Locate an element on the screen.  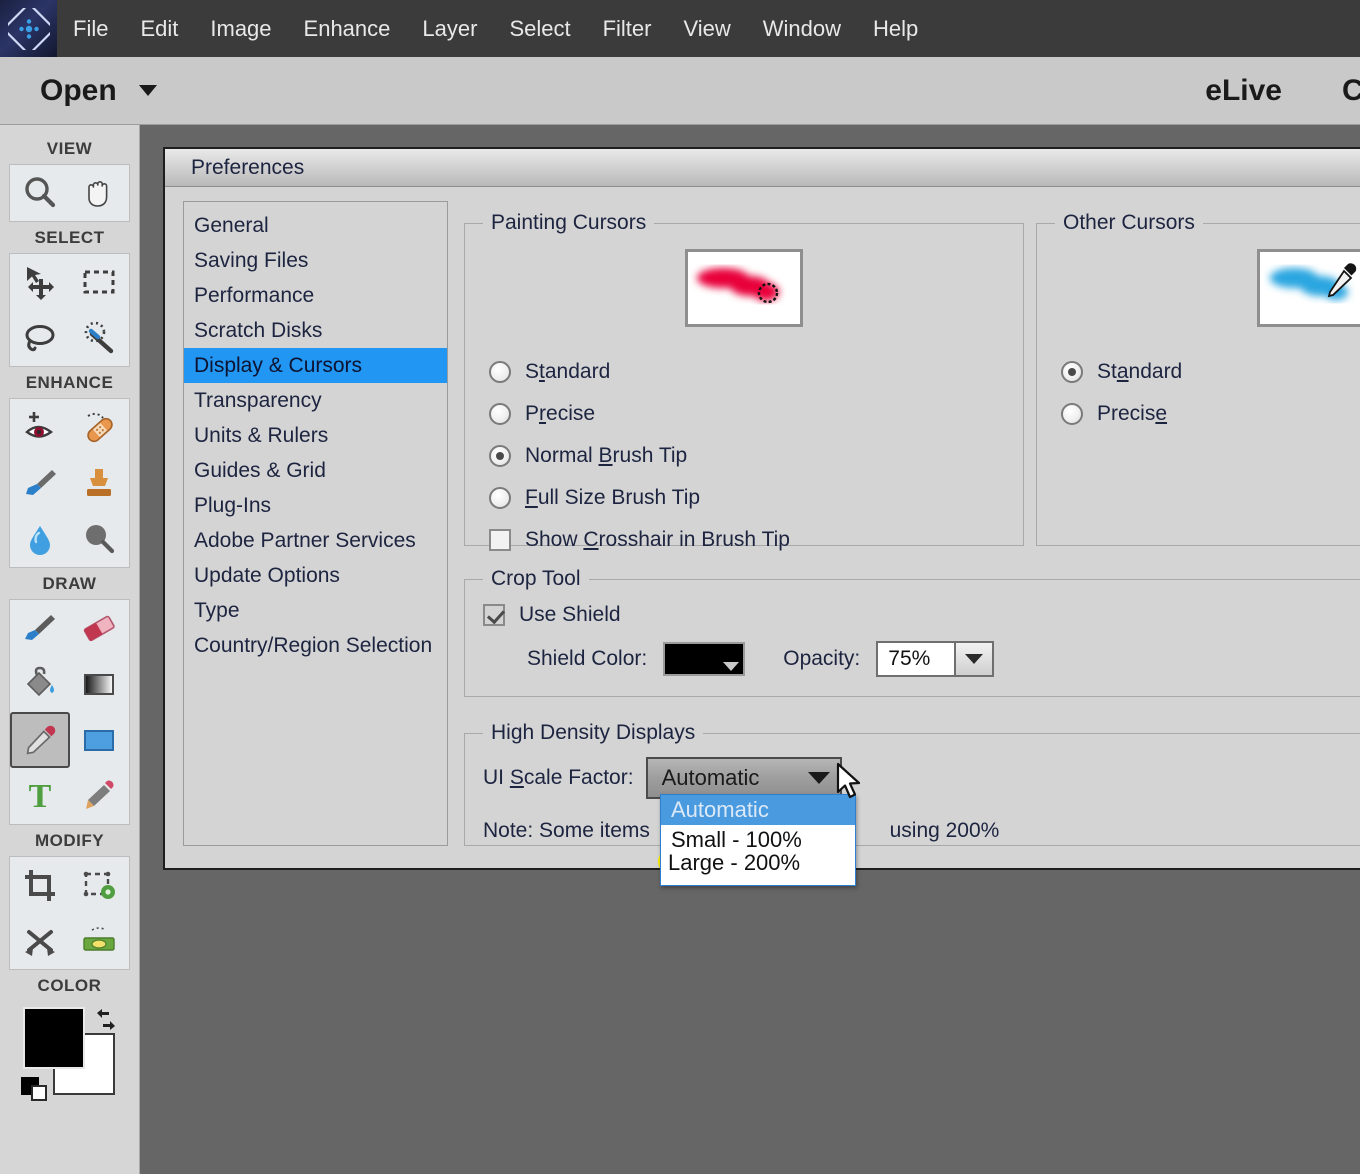
menu-view: View is located at coordinates (706, 28).